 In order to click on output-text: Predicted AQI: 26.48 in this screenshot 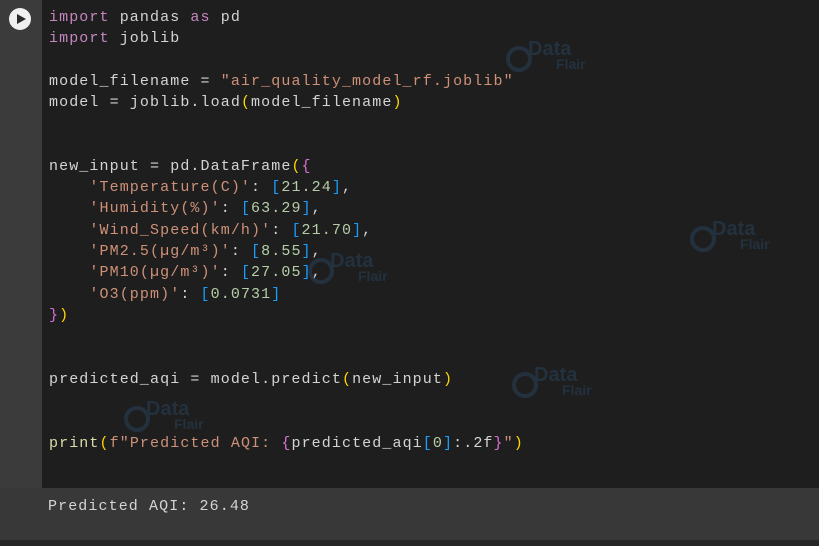, I will do `click(149, 506)`.